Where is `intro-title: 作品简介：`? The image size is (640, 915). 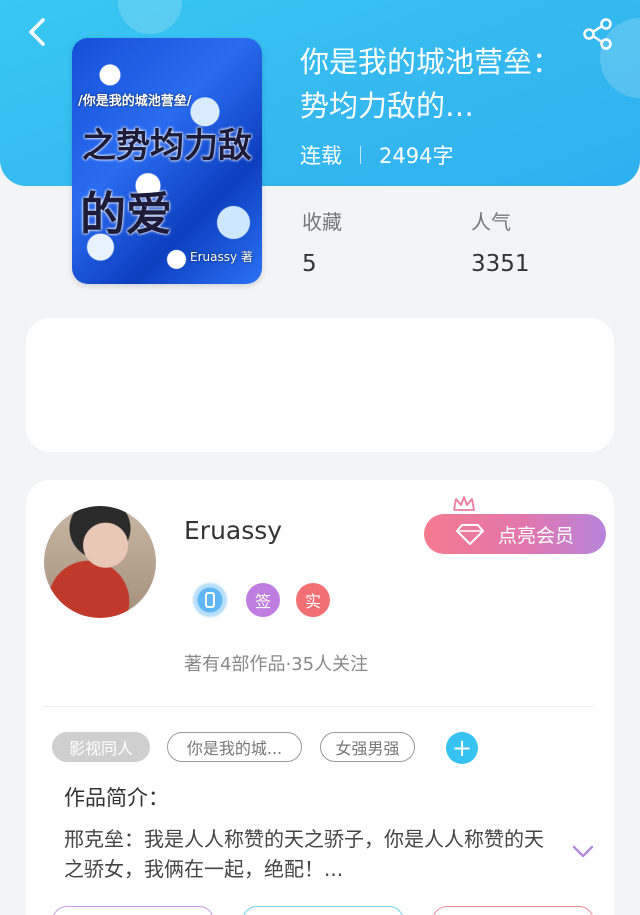
intro-title: 作品简介： is located at coordinates (116, 798).